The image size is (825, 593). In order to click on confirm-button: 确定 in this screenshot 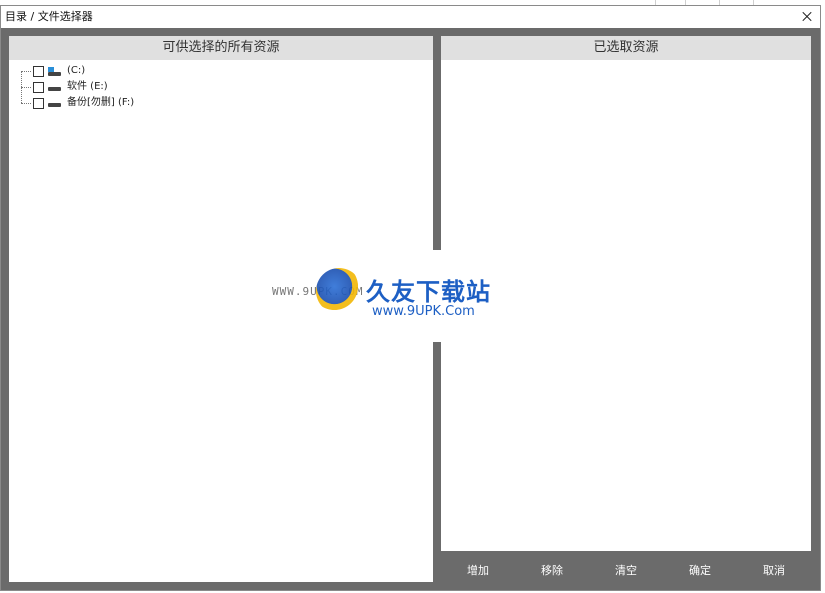, I will do `click(700, 570)`.